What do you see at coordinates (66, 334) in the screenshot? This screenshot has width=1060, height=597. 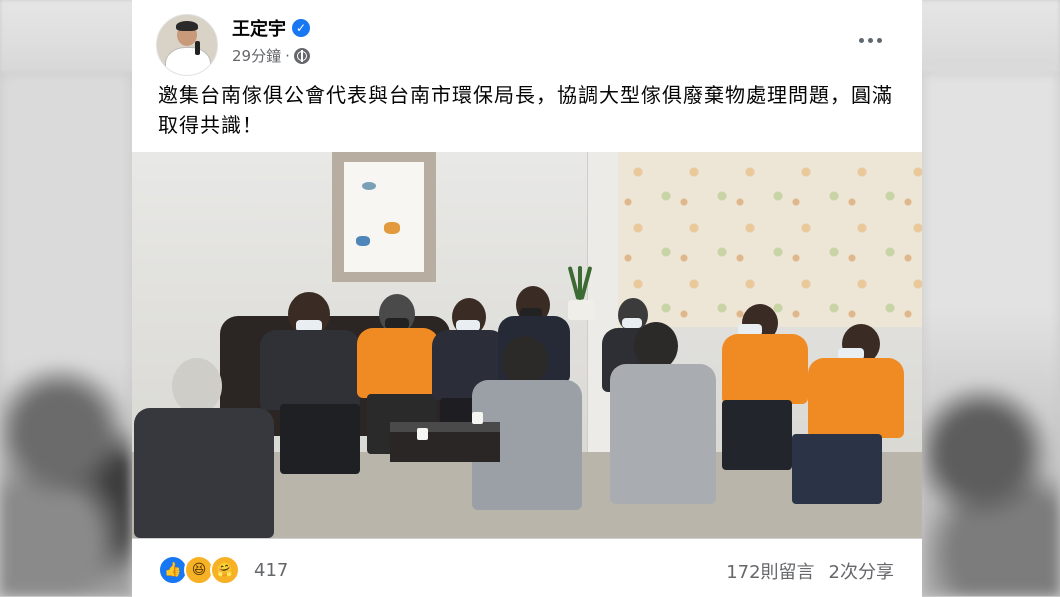 I see `blurred-background-left` at bounding box center [66, 334].